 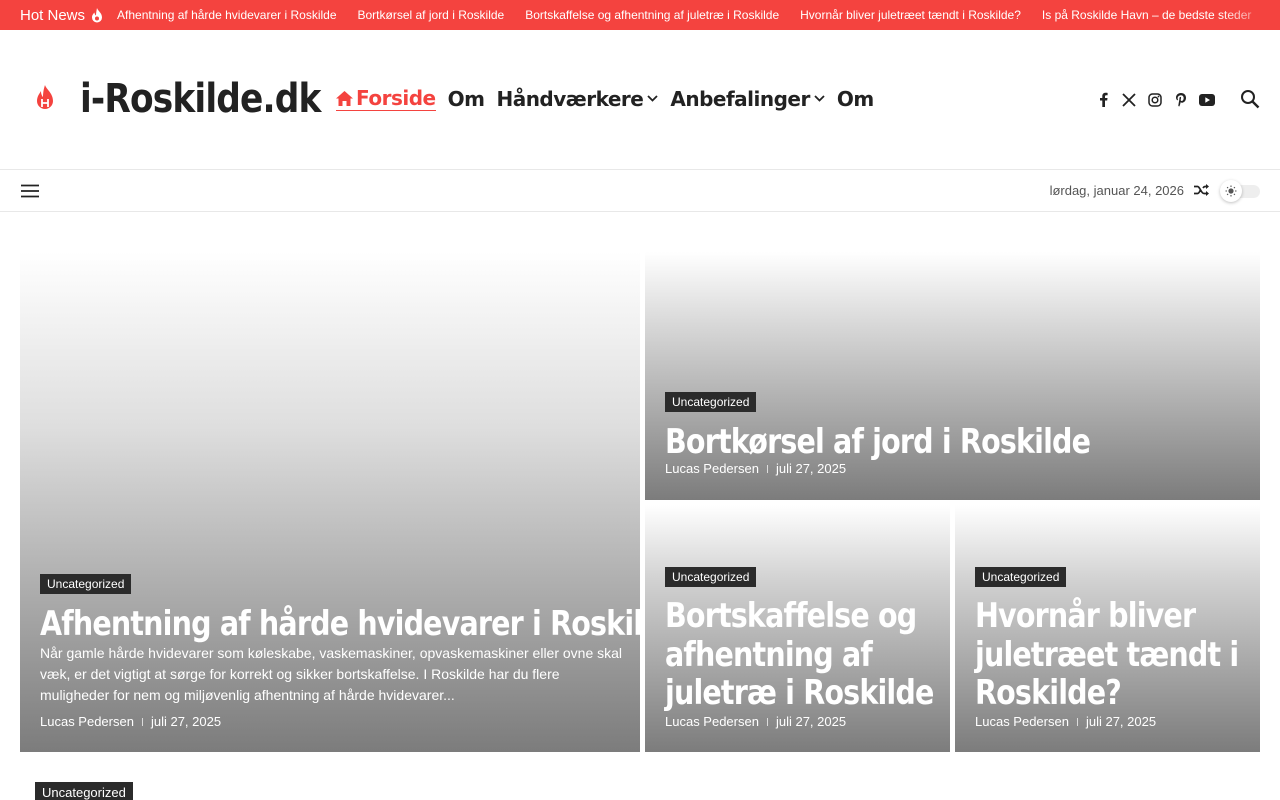 I want to click on nav-item-om: Om, so click(x=466, y=99).